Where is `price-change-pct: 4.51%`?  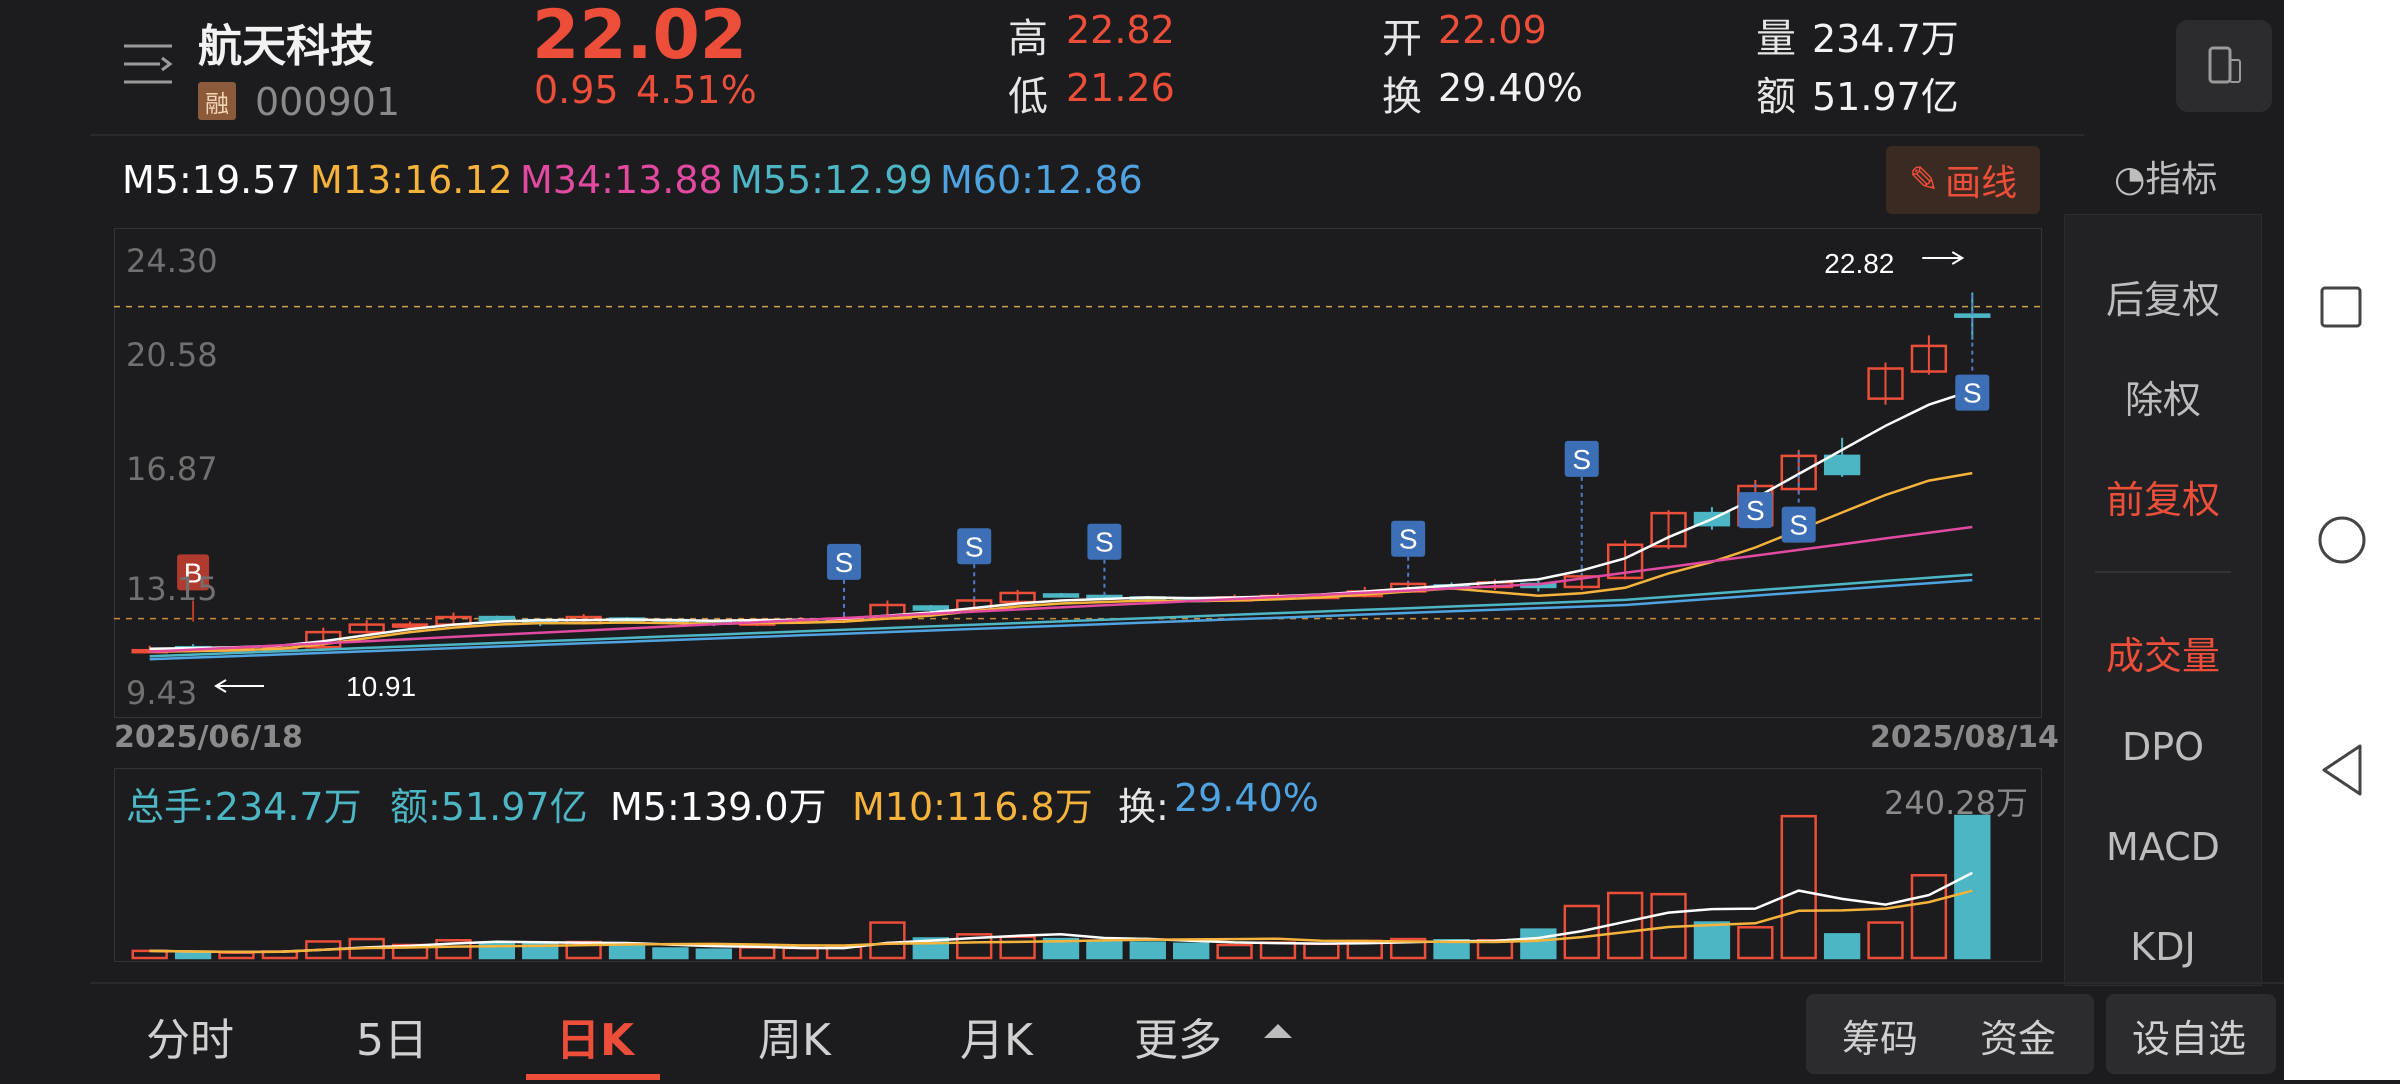
price-change-pct: 4.51% is located at coordinates (696, 90).